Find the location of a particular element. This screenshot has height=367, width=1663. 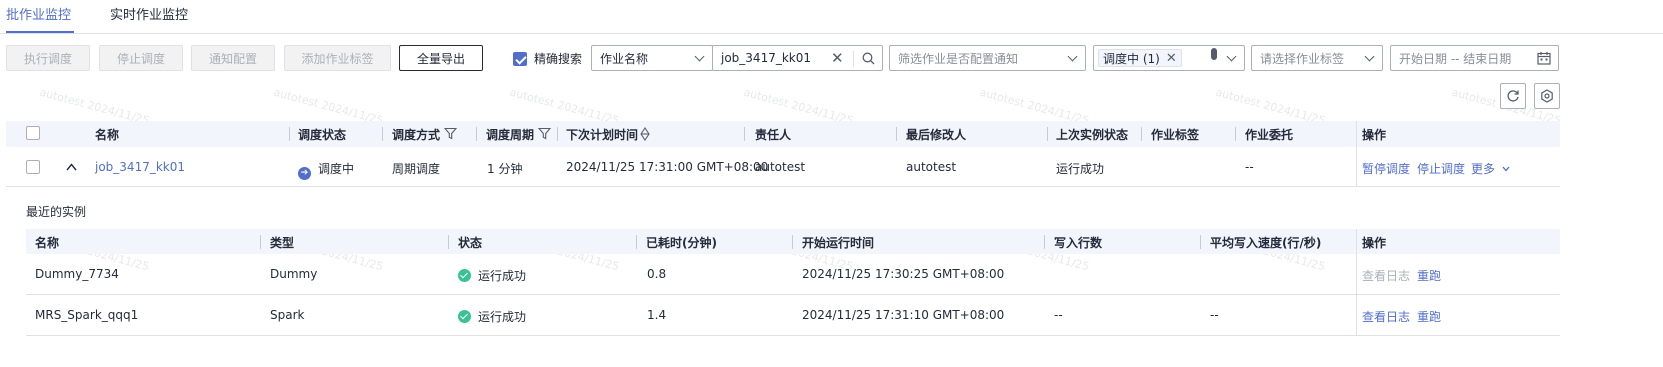

gear-icon is located at coordinates (1547, 96).